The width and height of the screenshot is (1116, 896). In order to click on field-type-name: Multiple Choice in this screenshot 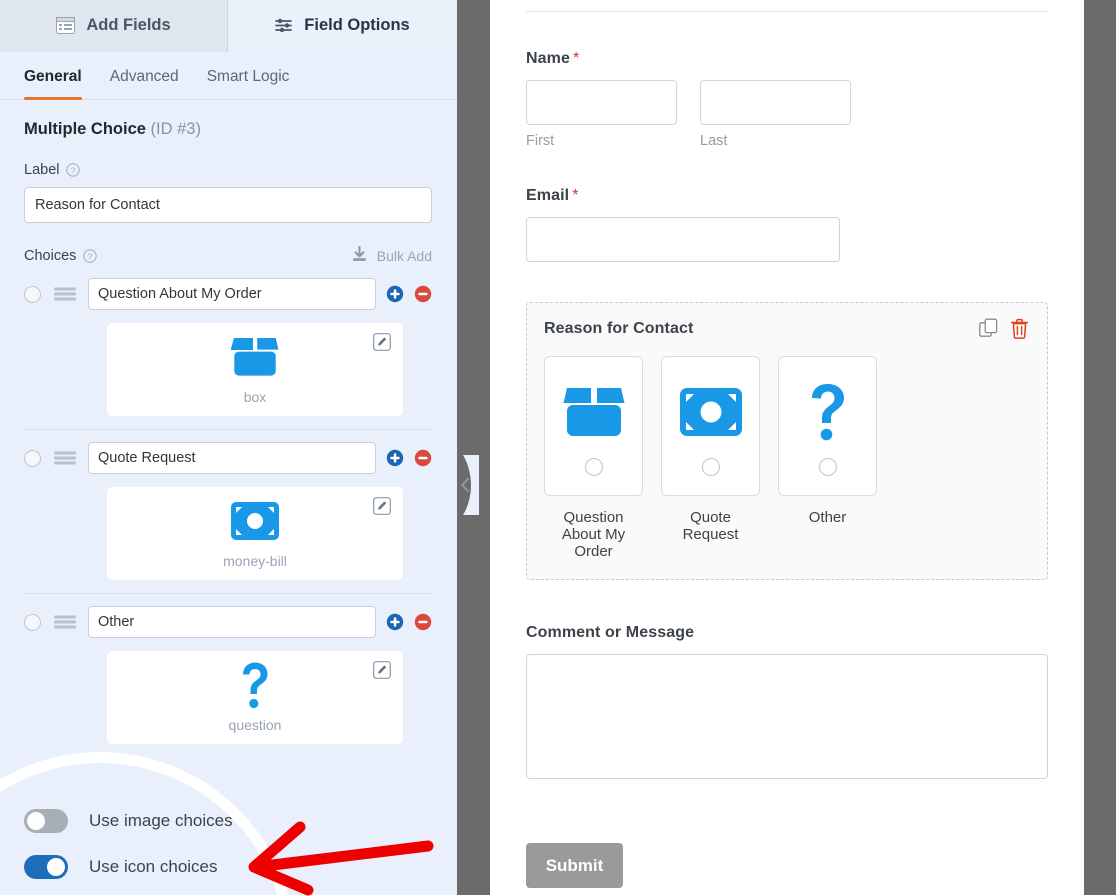, I will do `click(85, 129)`.